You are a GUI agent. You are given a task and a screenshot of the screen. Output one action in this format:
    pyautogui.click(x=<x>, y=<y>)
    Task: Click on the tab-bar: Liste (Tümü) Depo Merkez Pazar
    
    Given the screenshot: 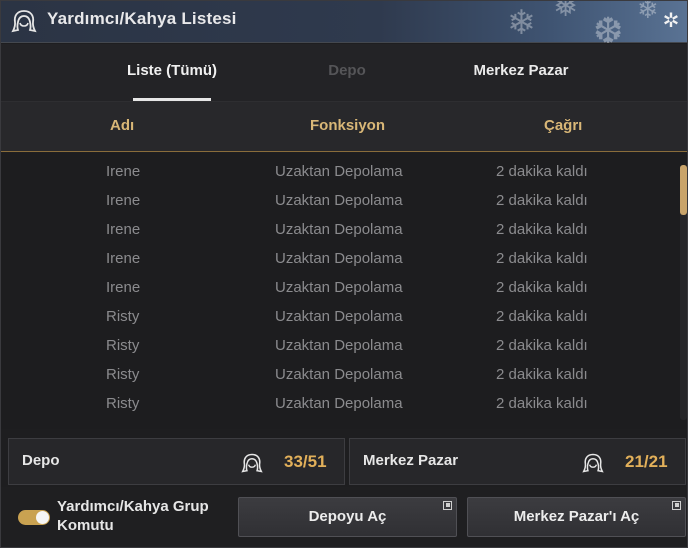 What is the action you would take?
    pyautogui.click(x=344, y=73)
    